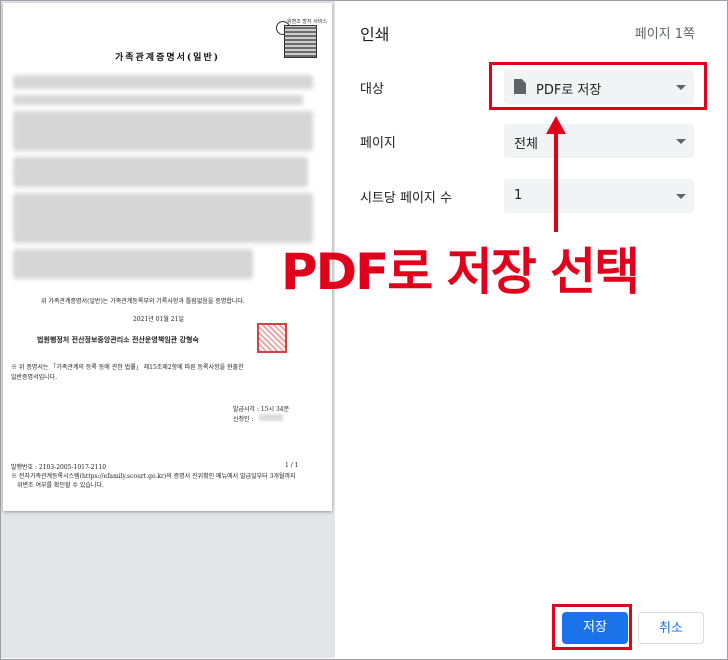  What do you see at coordinates (599, 141) in the screenshot?
I see `pages-select: 전체` at bounding box center [599, 141].